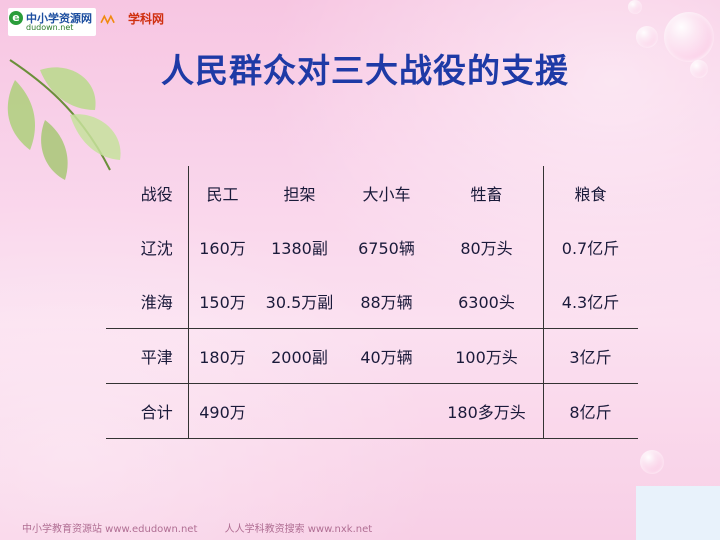  I want to click on table-cell: 88万辆, so click(386, 302).